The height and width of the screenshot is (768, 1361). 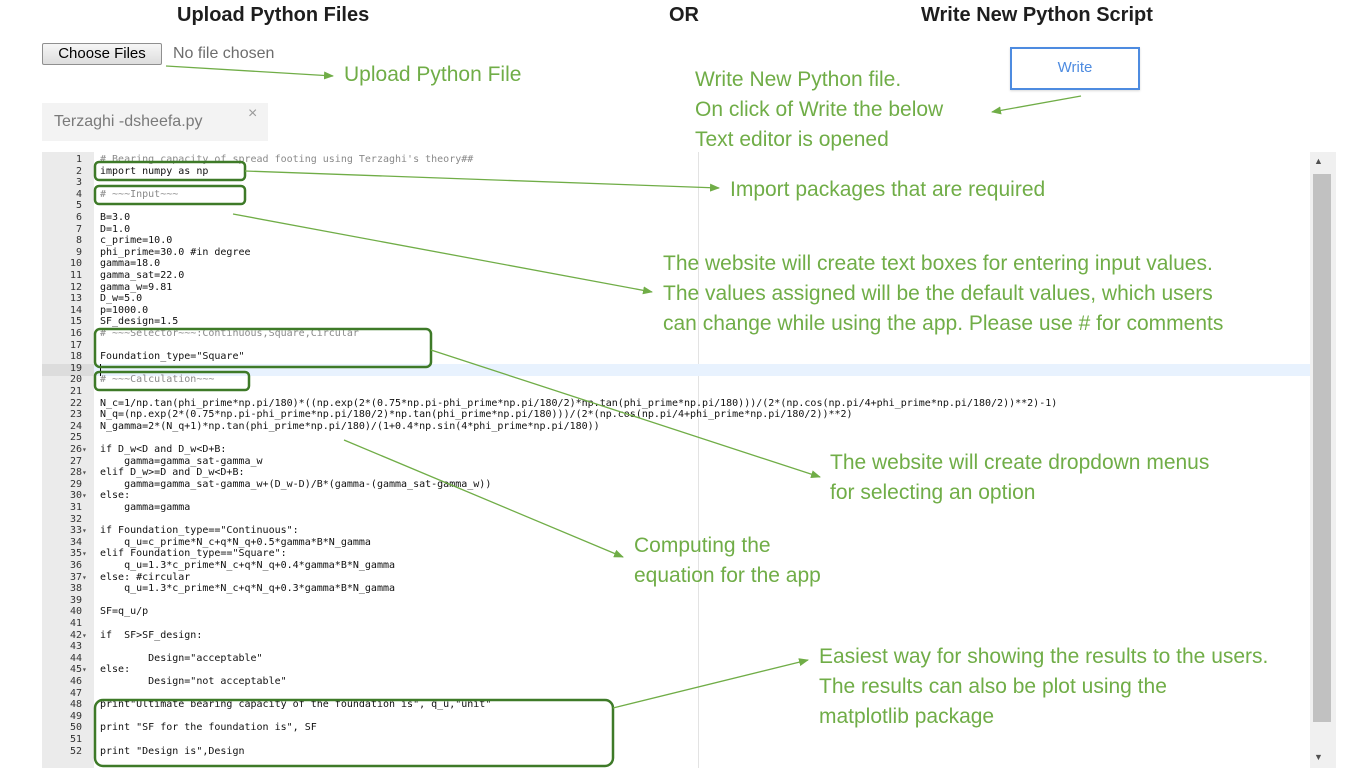 I want to click on compute-note-line: Computing the, so click(x=702, y=545).